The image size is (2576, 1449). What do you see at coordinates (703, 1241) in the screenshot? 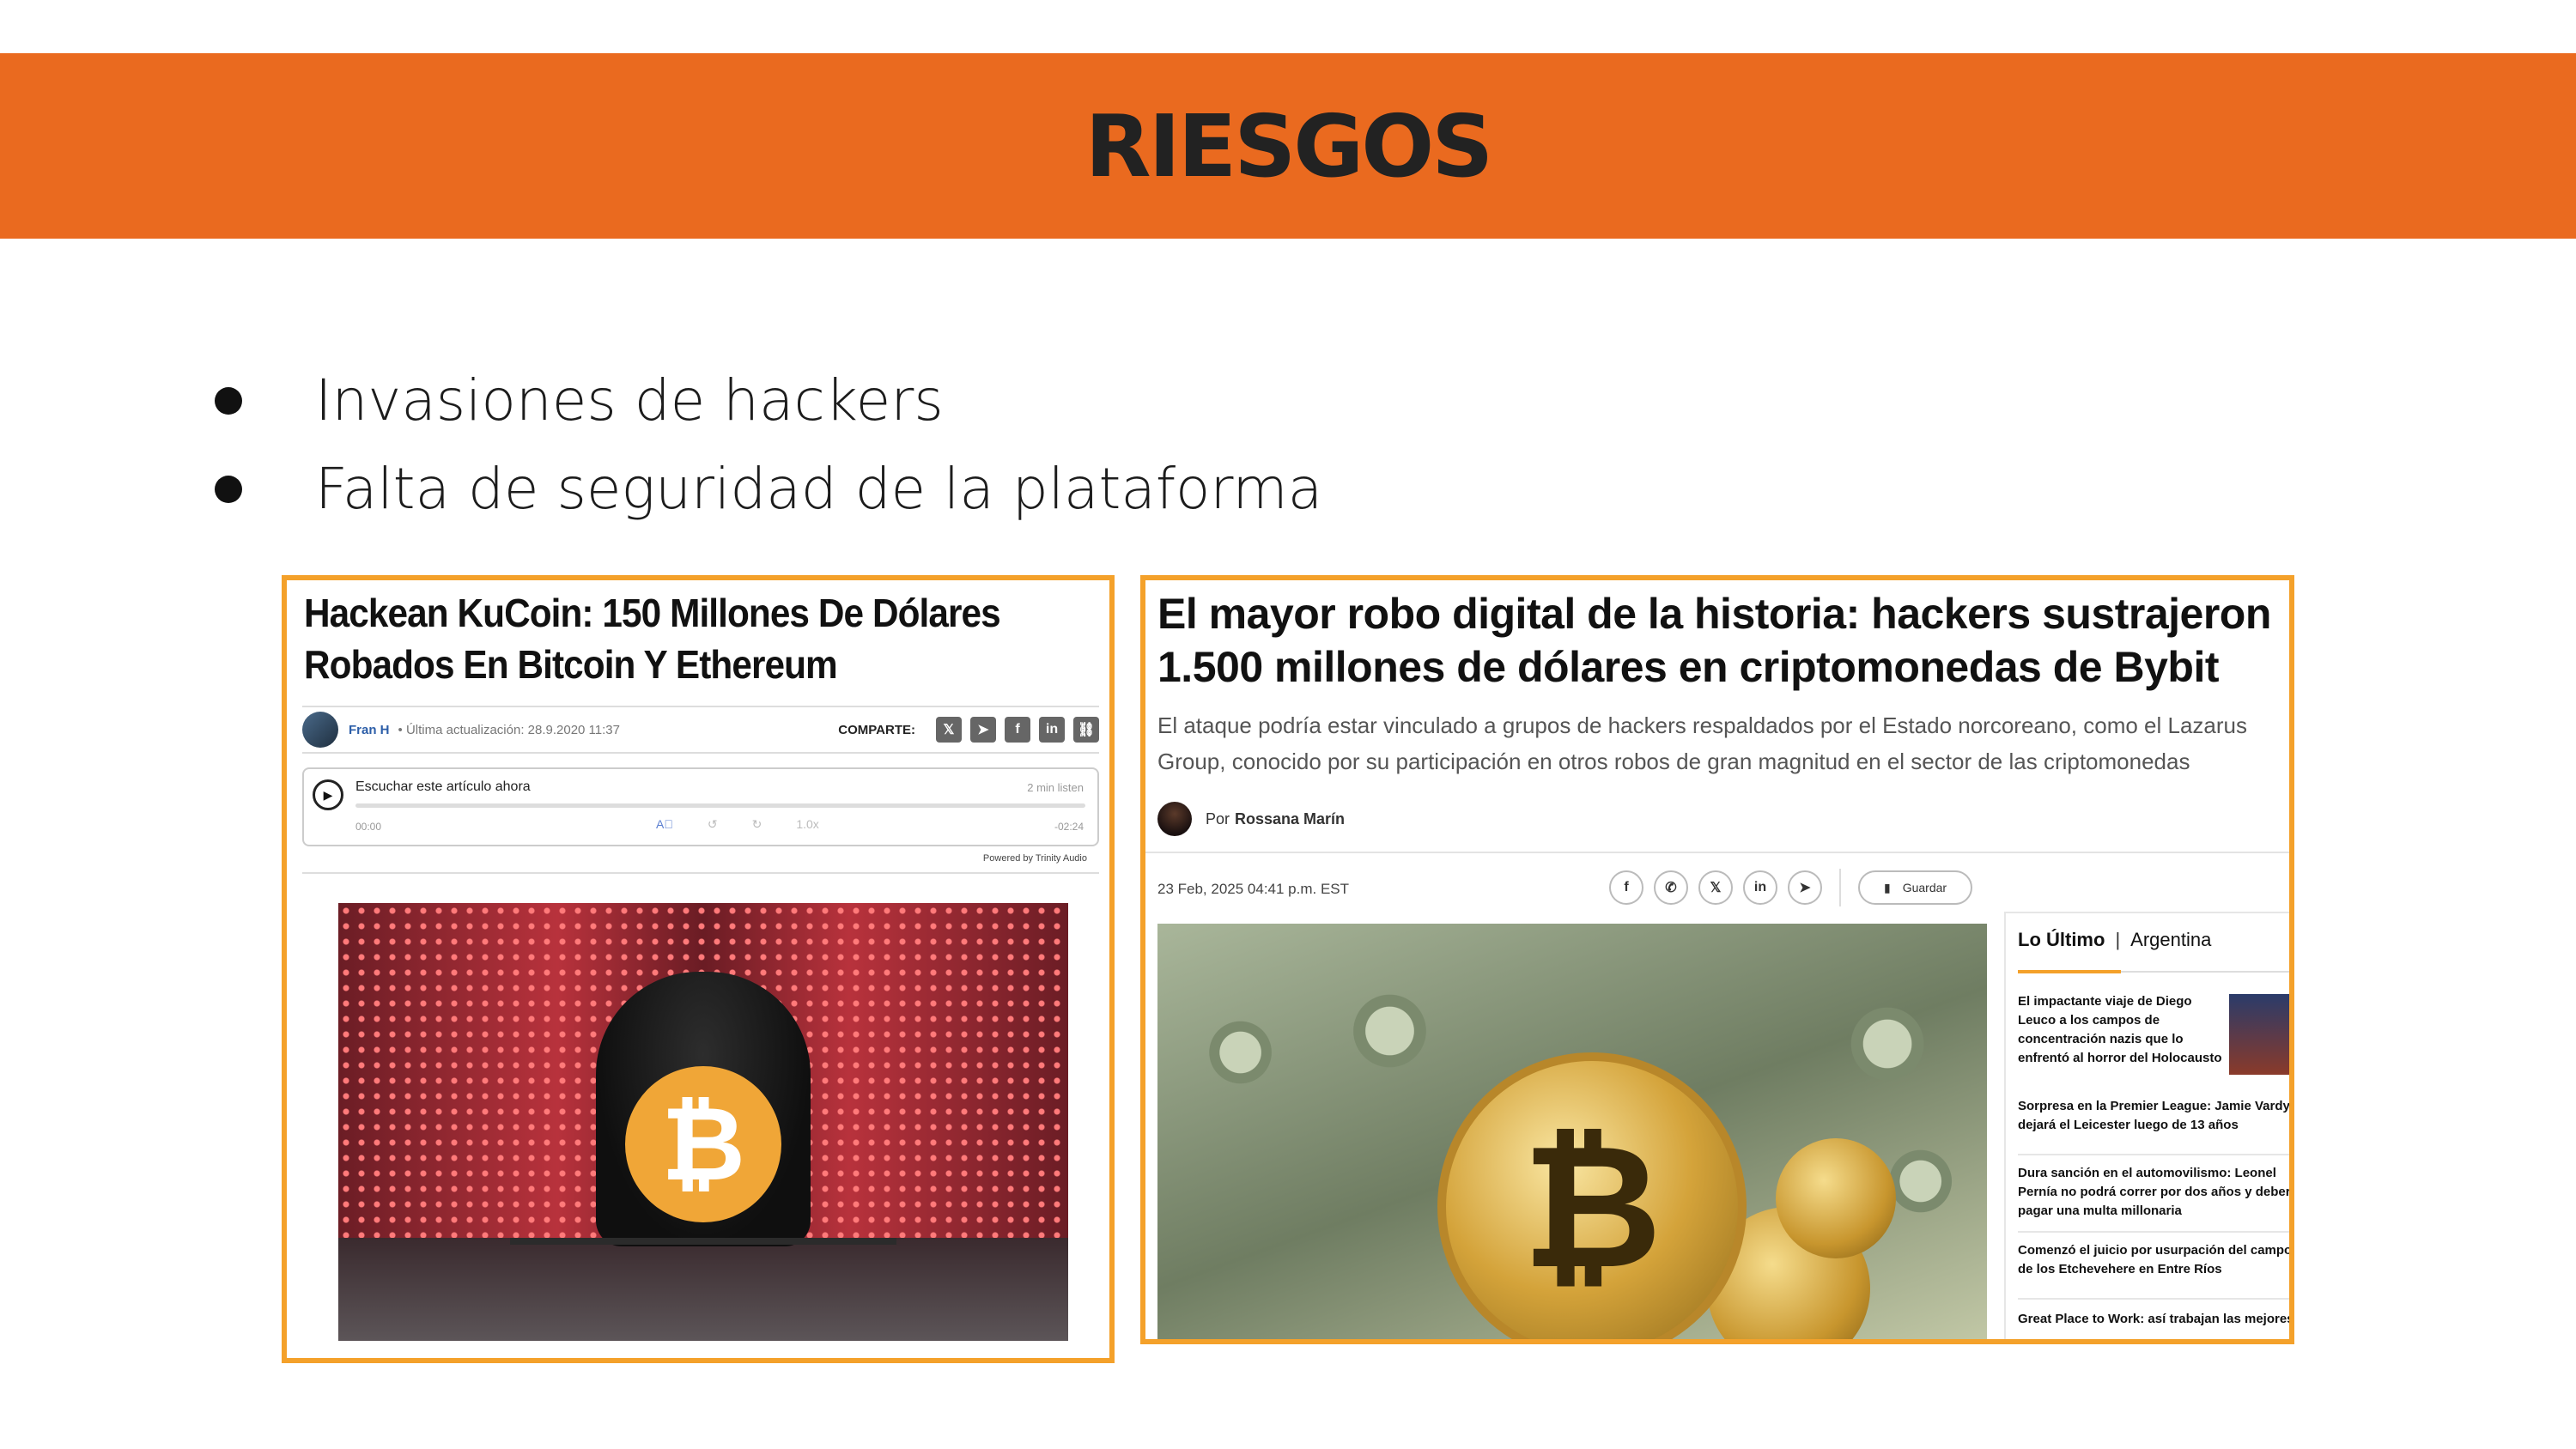
I see `image-desk` at bounding box center [703, 1241].